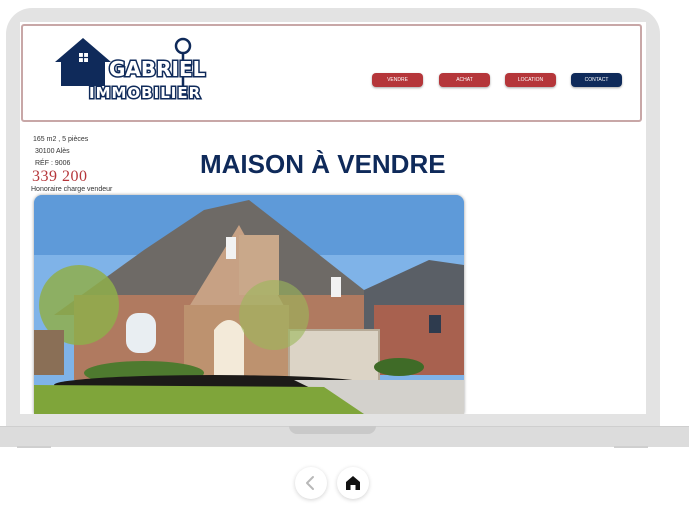 The width and height of the screenshot is (689, 512). I want to click on listing-reference: RÉF : 9006, so click(53, 163).